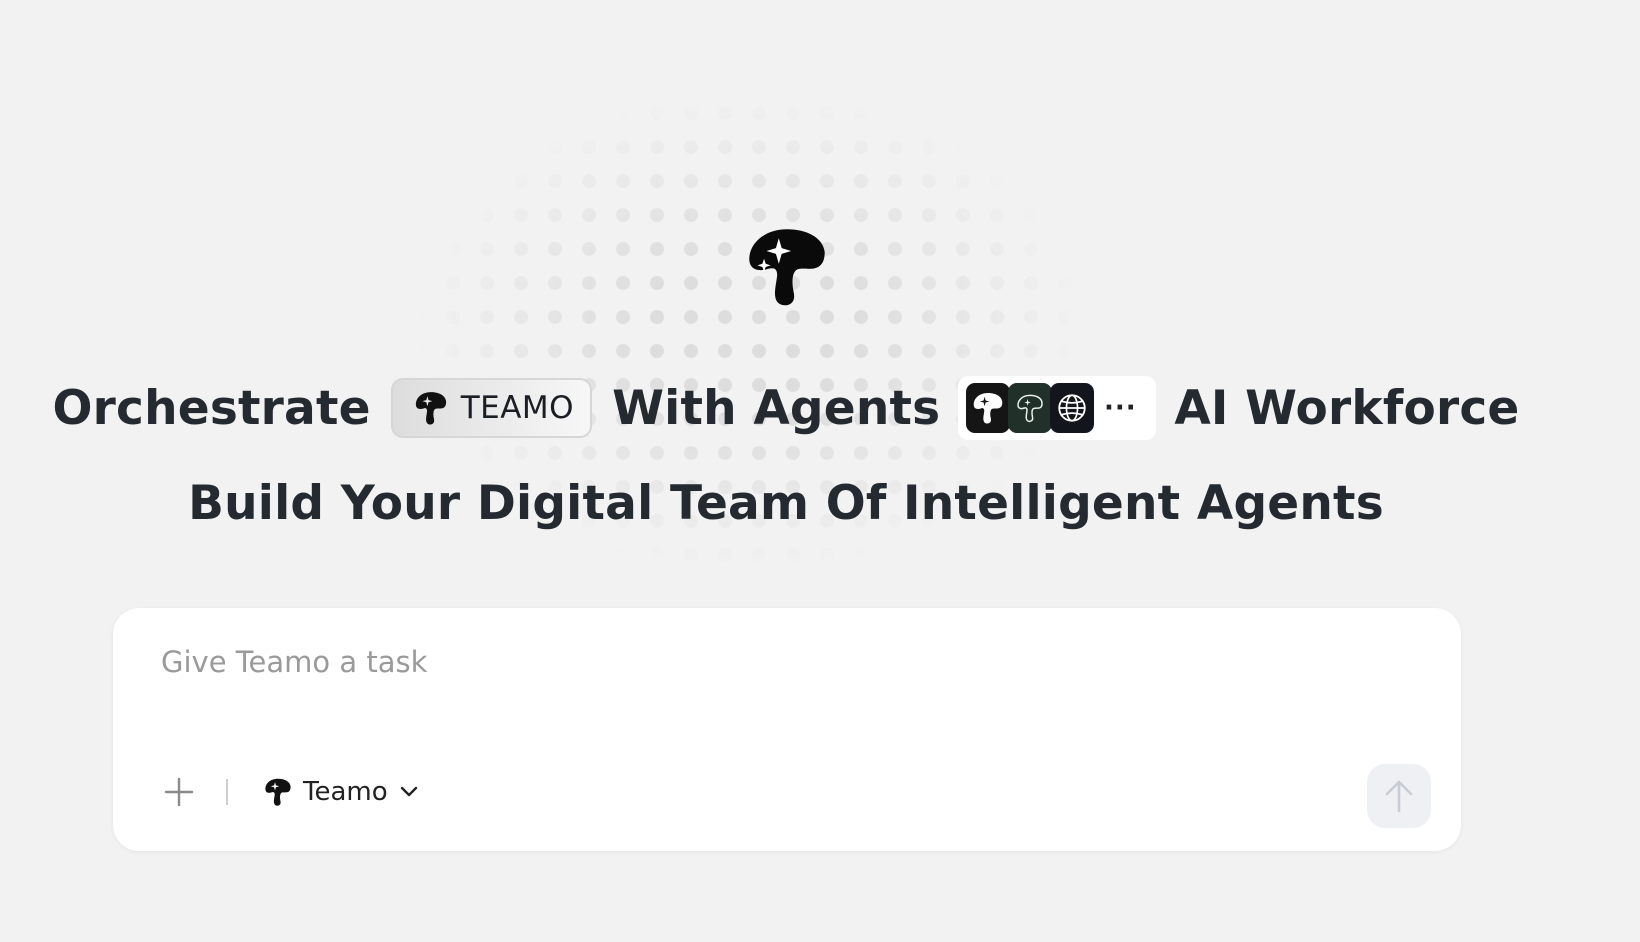 The height and width of the screenshot is (942, 1640). Describe the element at coordinates (211, 408) in the screenshot. I see `headline-start: Orchestrate` at that location.